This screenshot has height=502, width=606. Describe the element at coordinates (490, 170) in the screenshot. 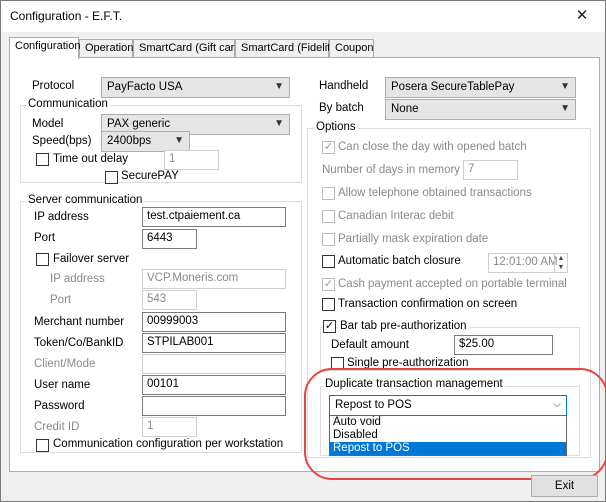

I see `days-memory-input: 7` at that location.